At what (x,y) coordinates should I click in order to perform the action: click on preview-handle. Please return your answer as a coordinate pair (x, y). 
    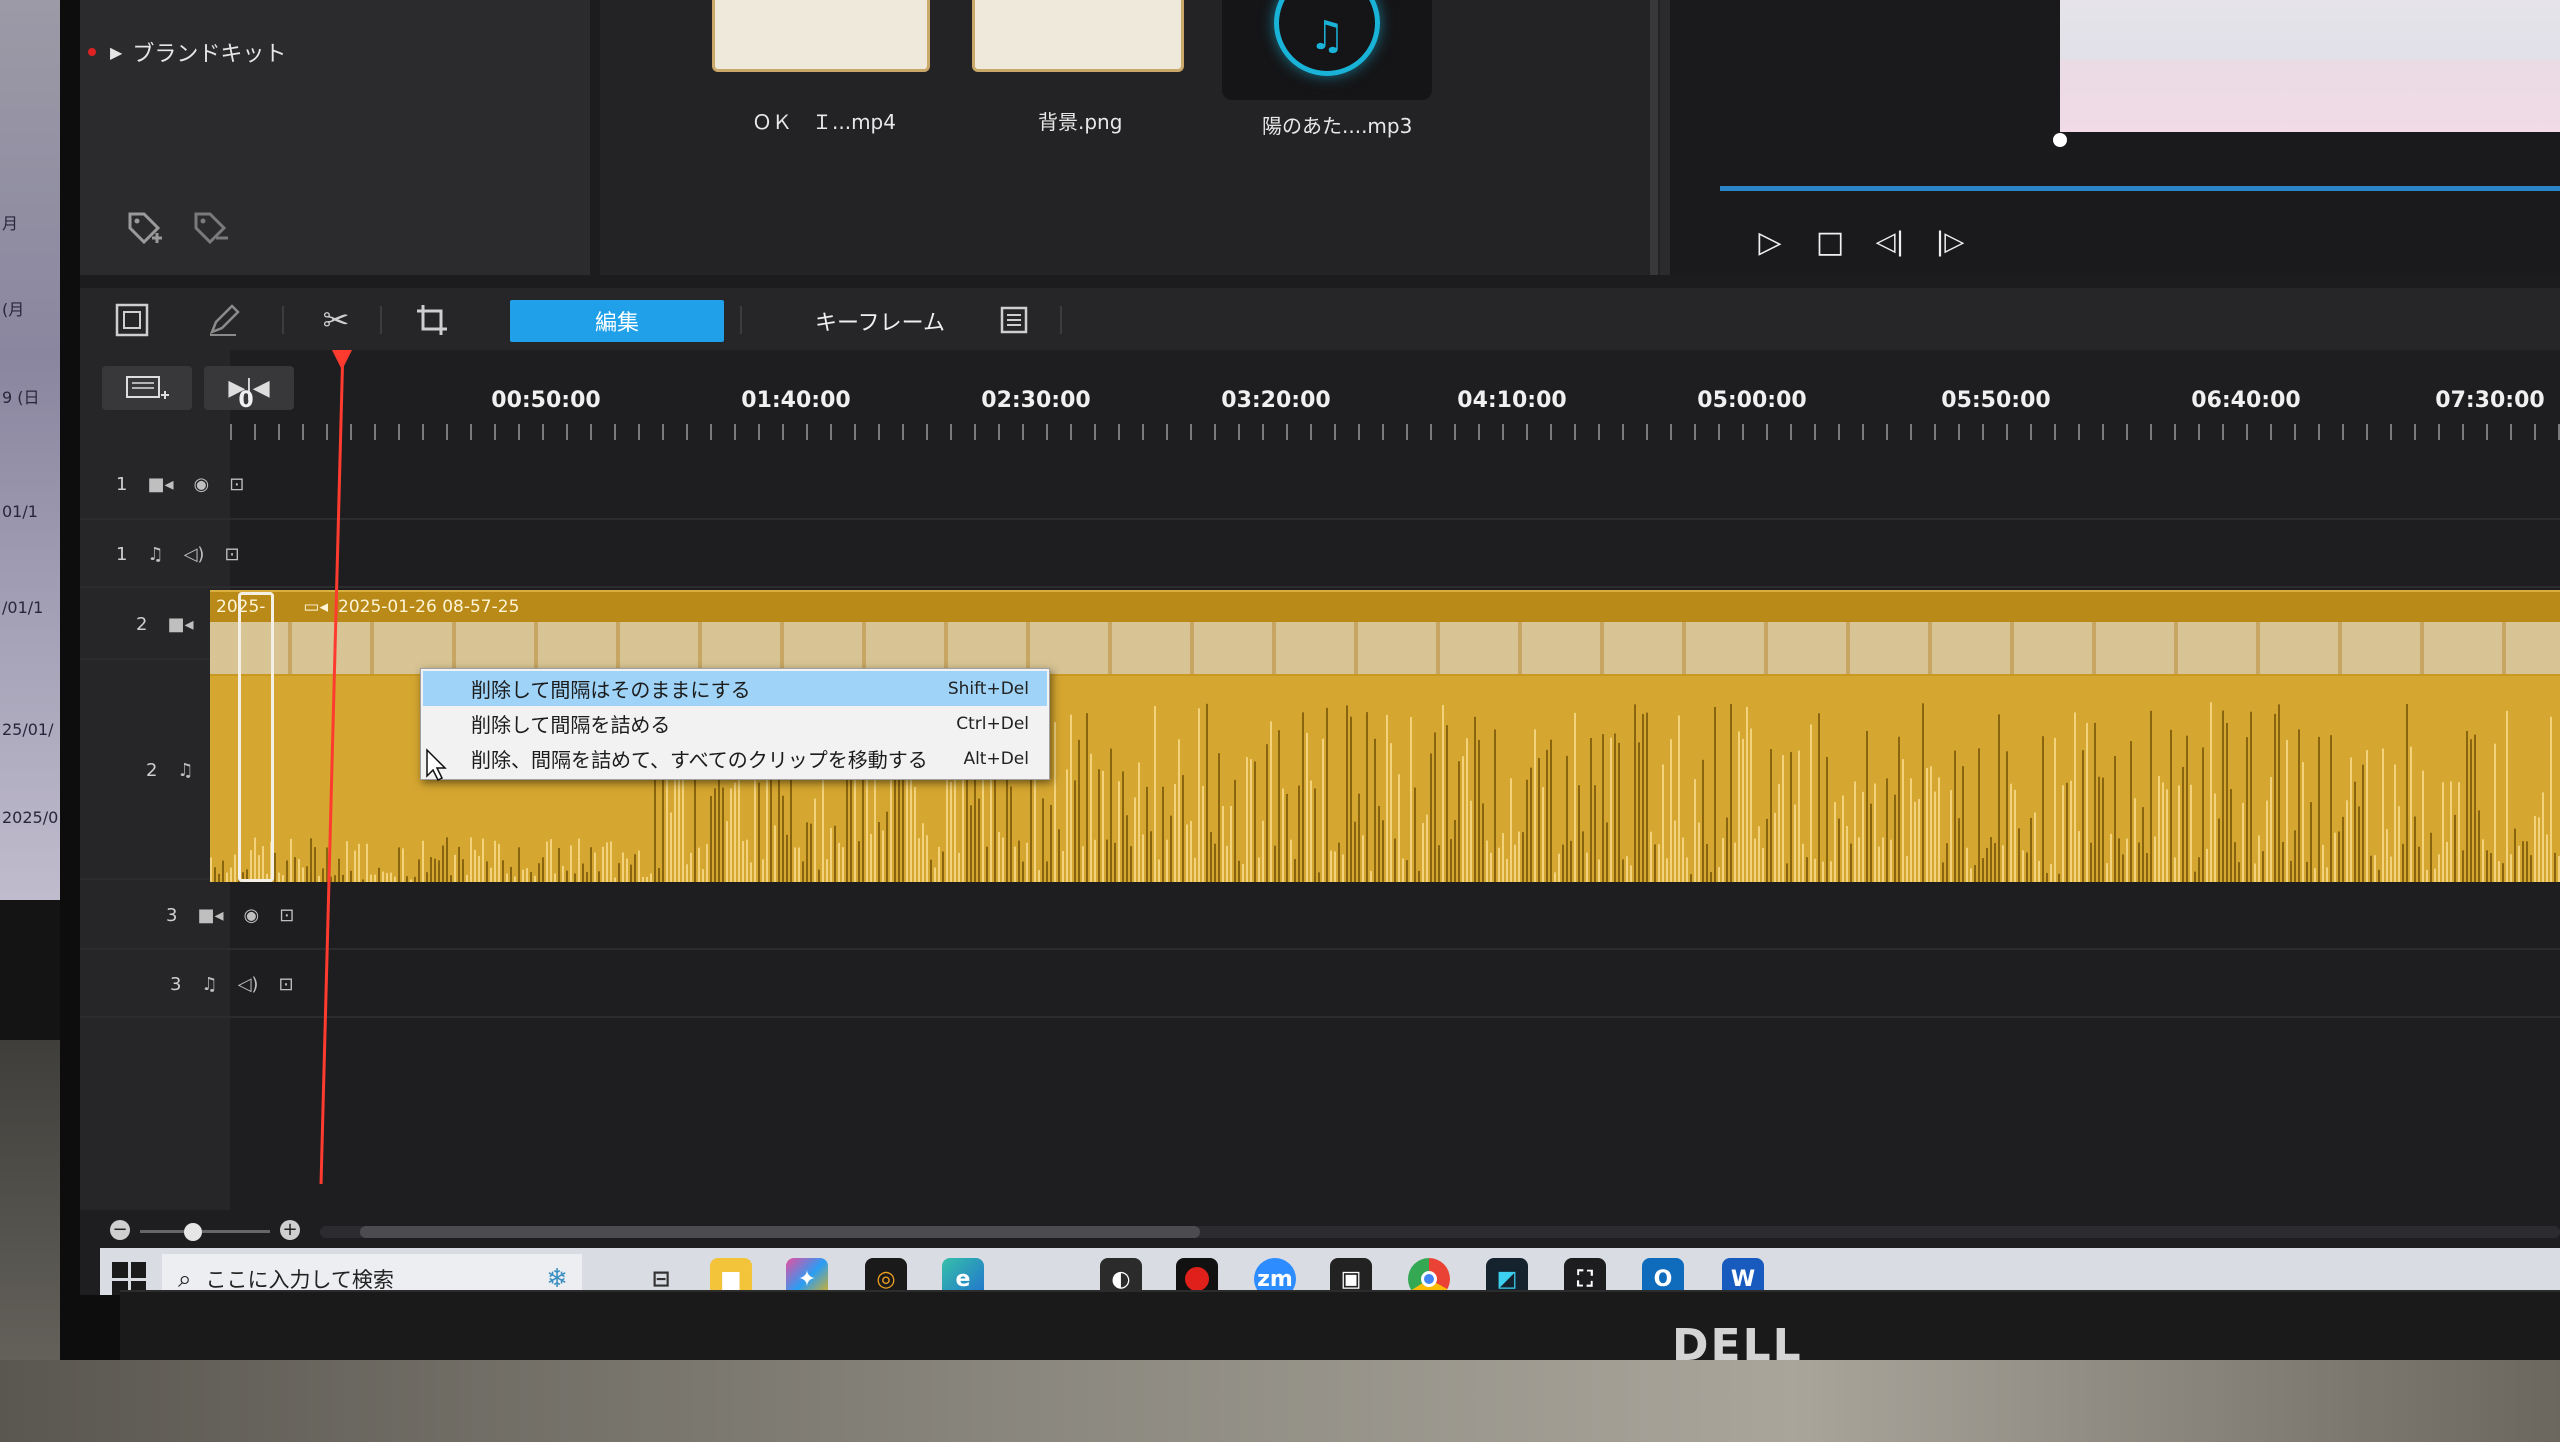
    Looking at the image, I should click on (2060, 140).